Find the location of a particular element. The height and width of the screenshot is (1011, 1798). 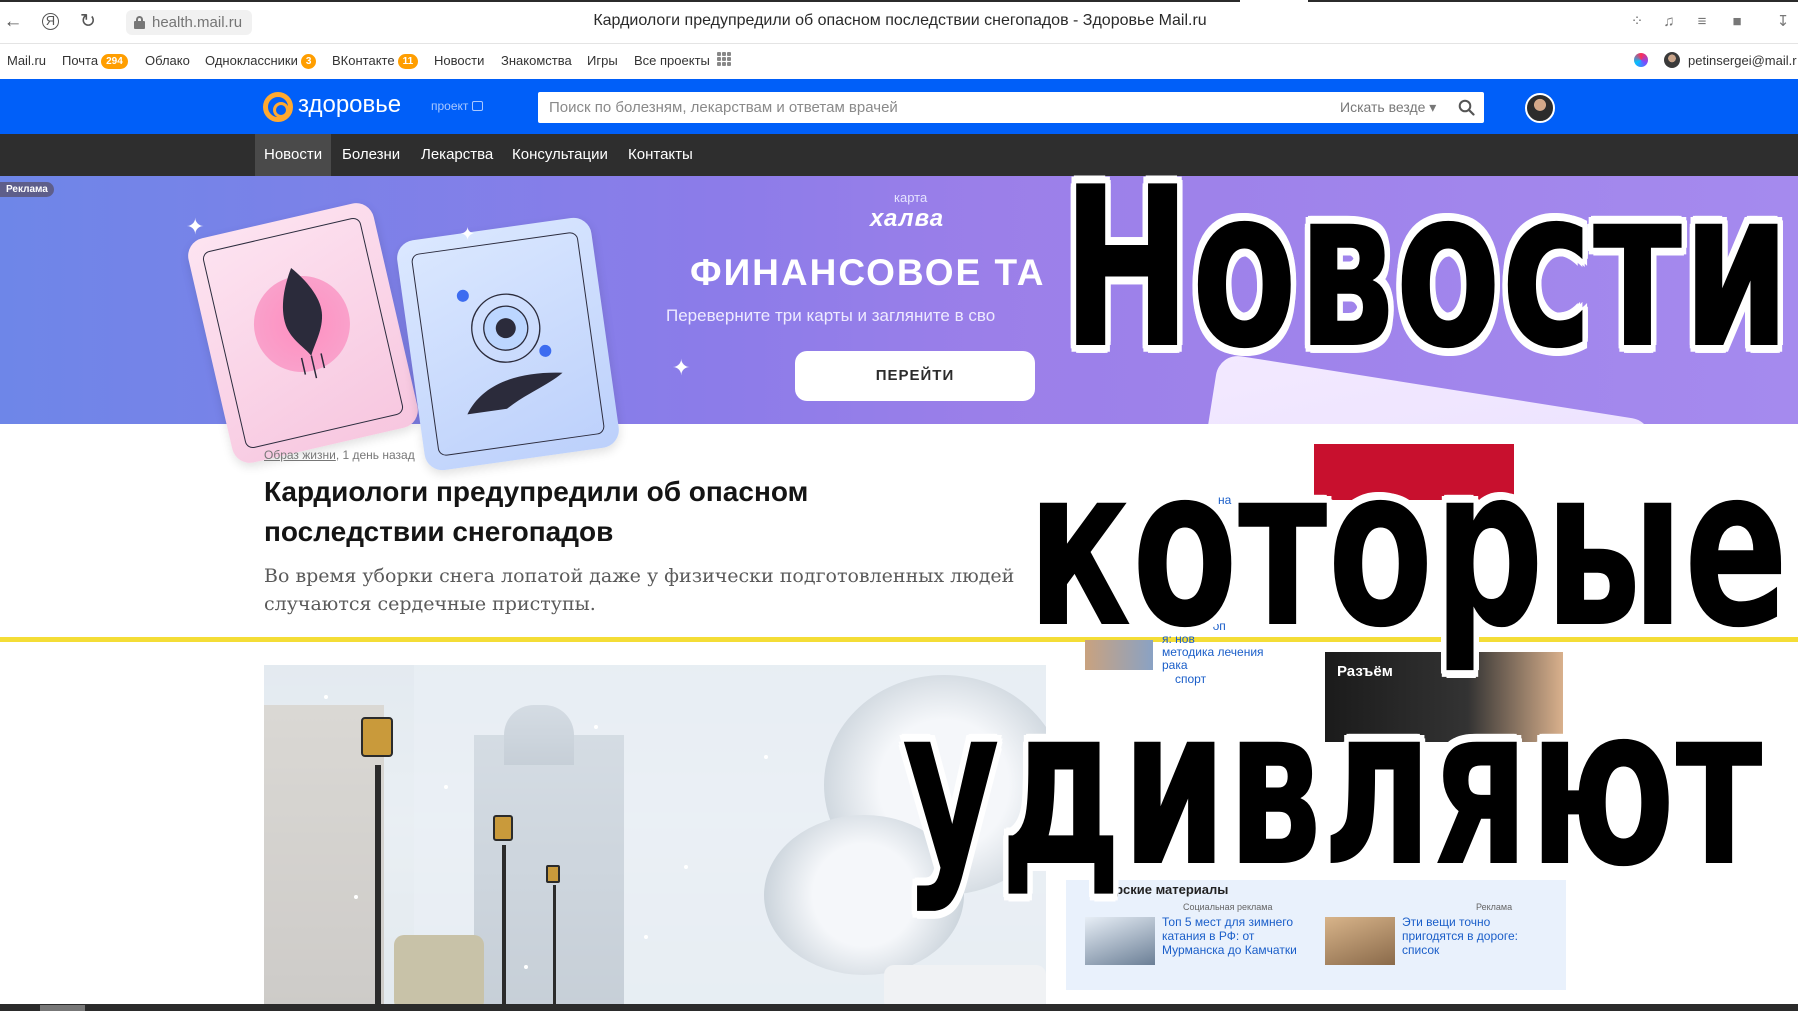

nav-item-news: Новости is located at coordinates (293, 155).